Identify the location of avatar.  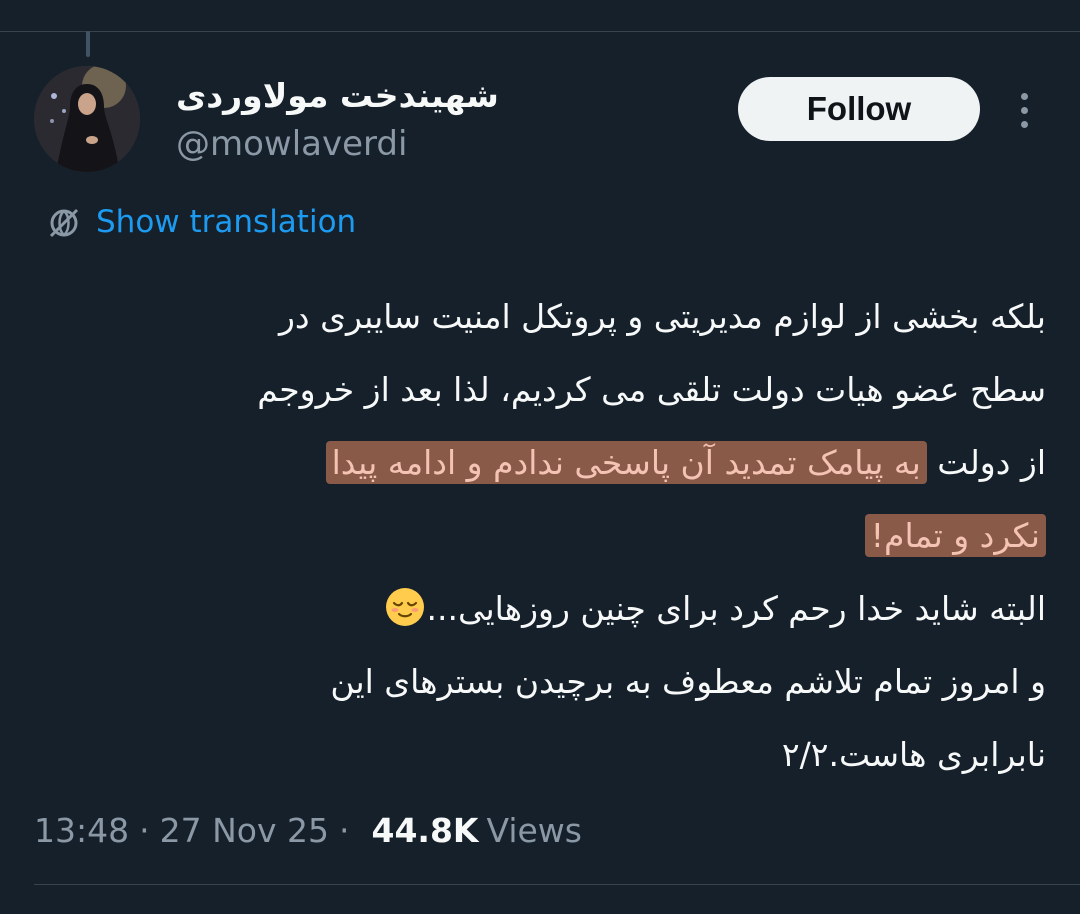
(87, 119).